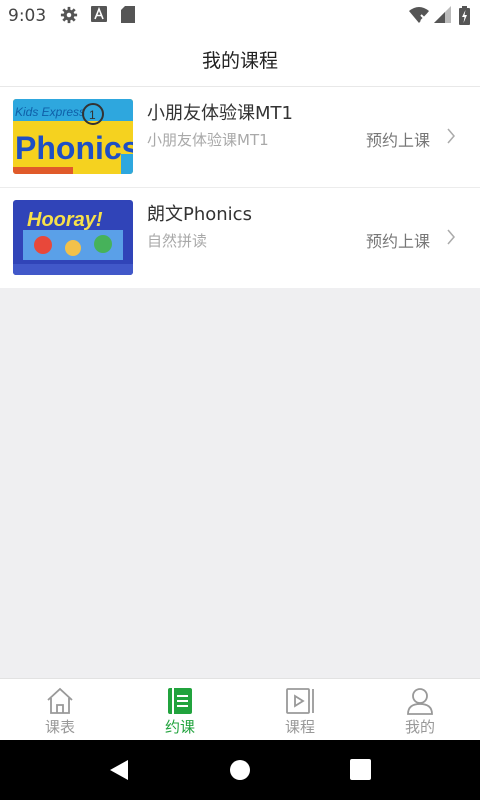 This screenshot has height=800, width=480. I want to click on tab-label: 我的, so click(419, 727).